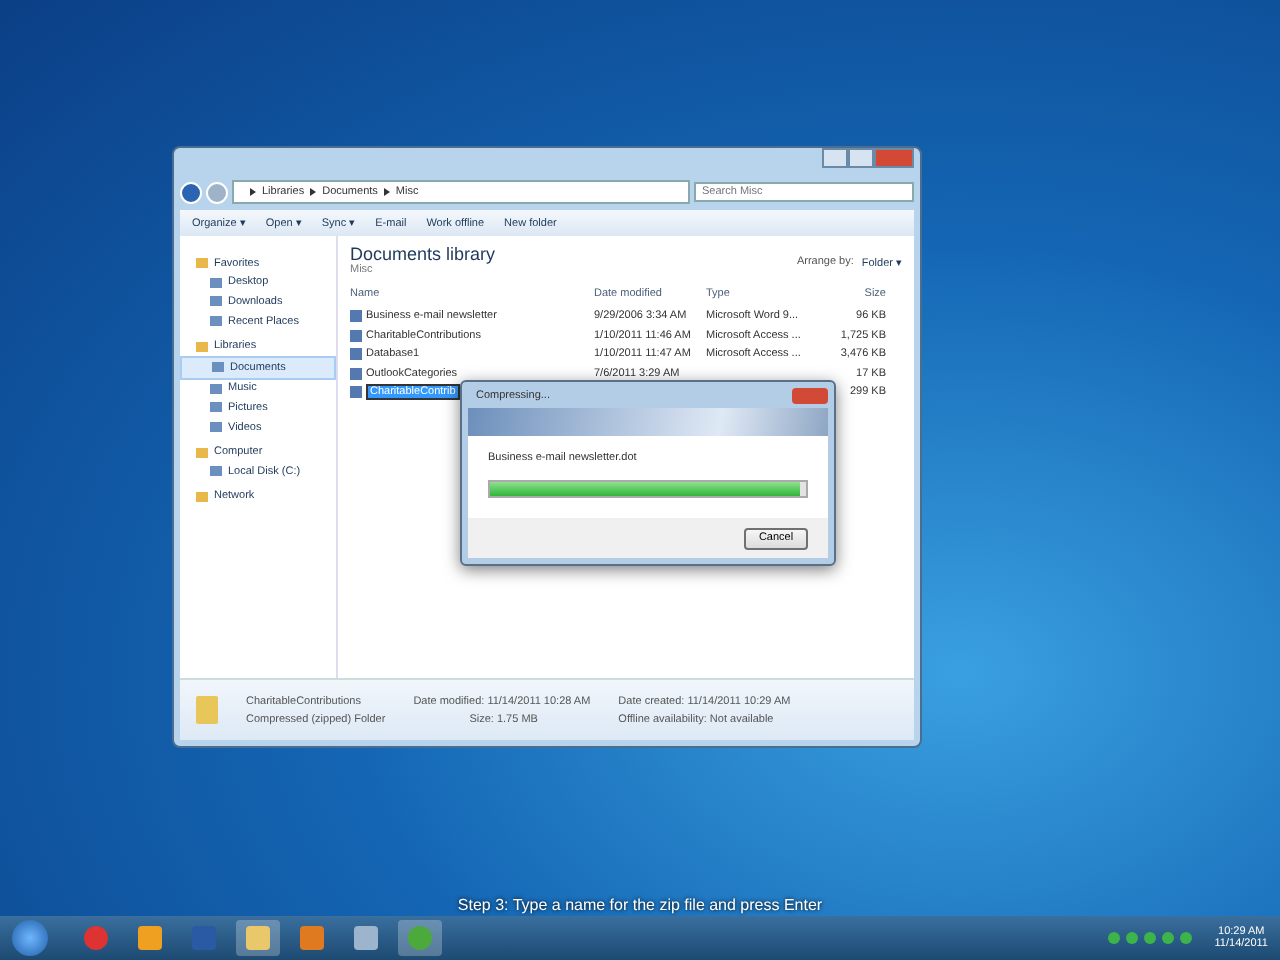  I want to click on minimize-button, so click(835, 158).